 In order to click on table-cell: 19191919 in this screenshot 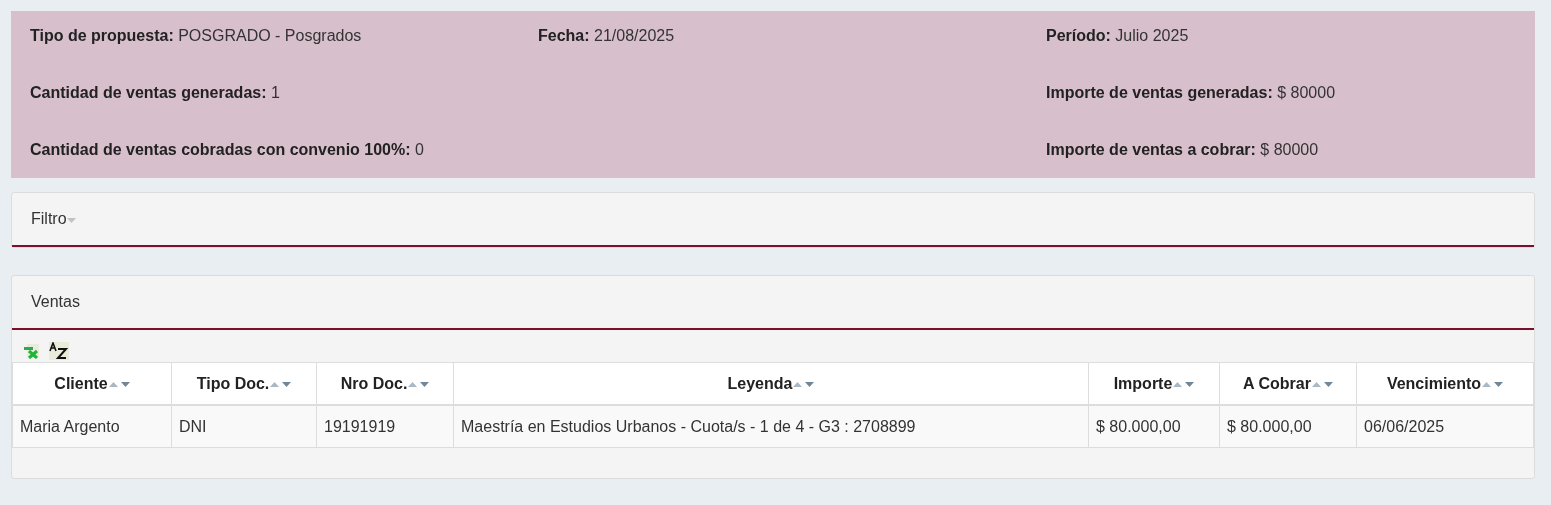, I will do `click(385, 426)`.